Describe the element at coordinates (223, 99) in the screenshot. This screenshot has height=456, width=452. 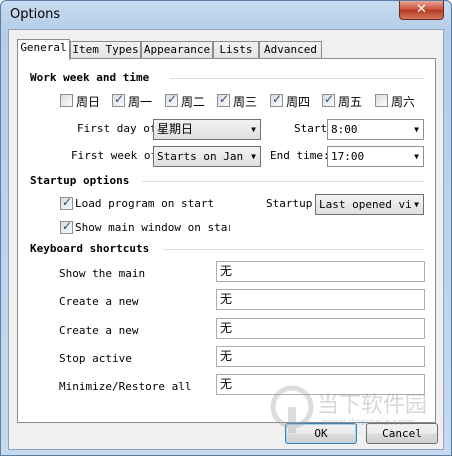
I see `day-checkbox-wed` at that location.